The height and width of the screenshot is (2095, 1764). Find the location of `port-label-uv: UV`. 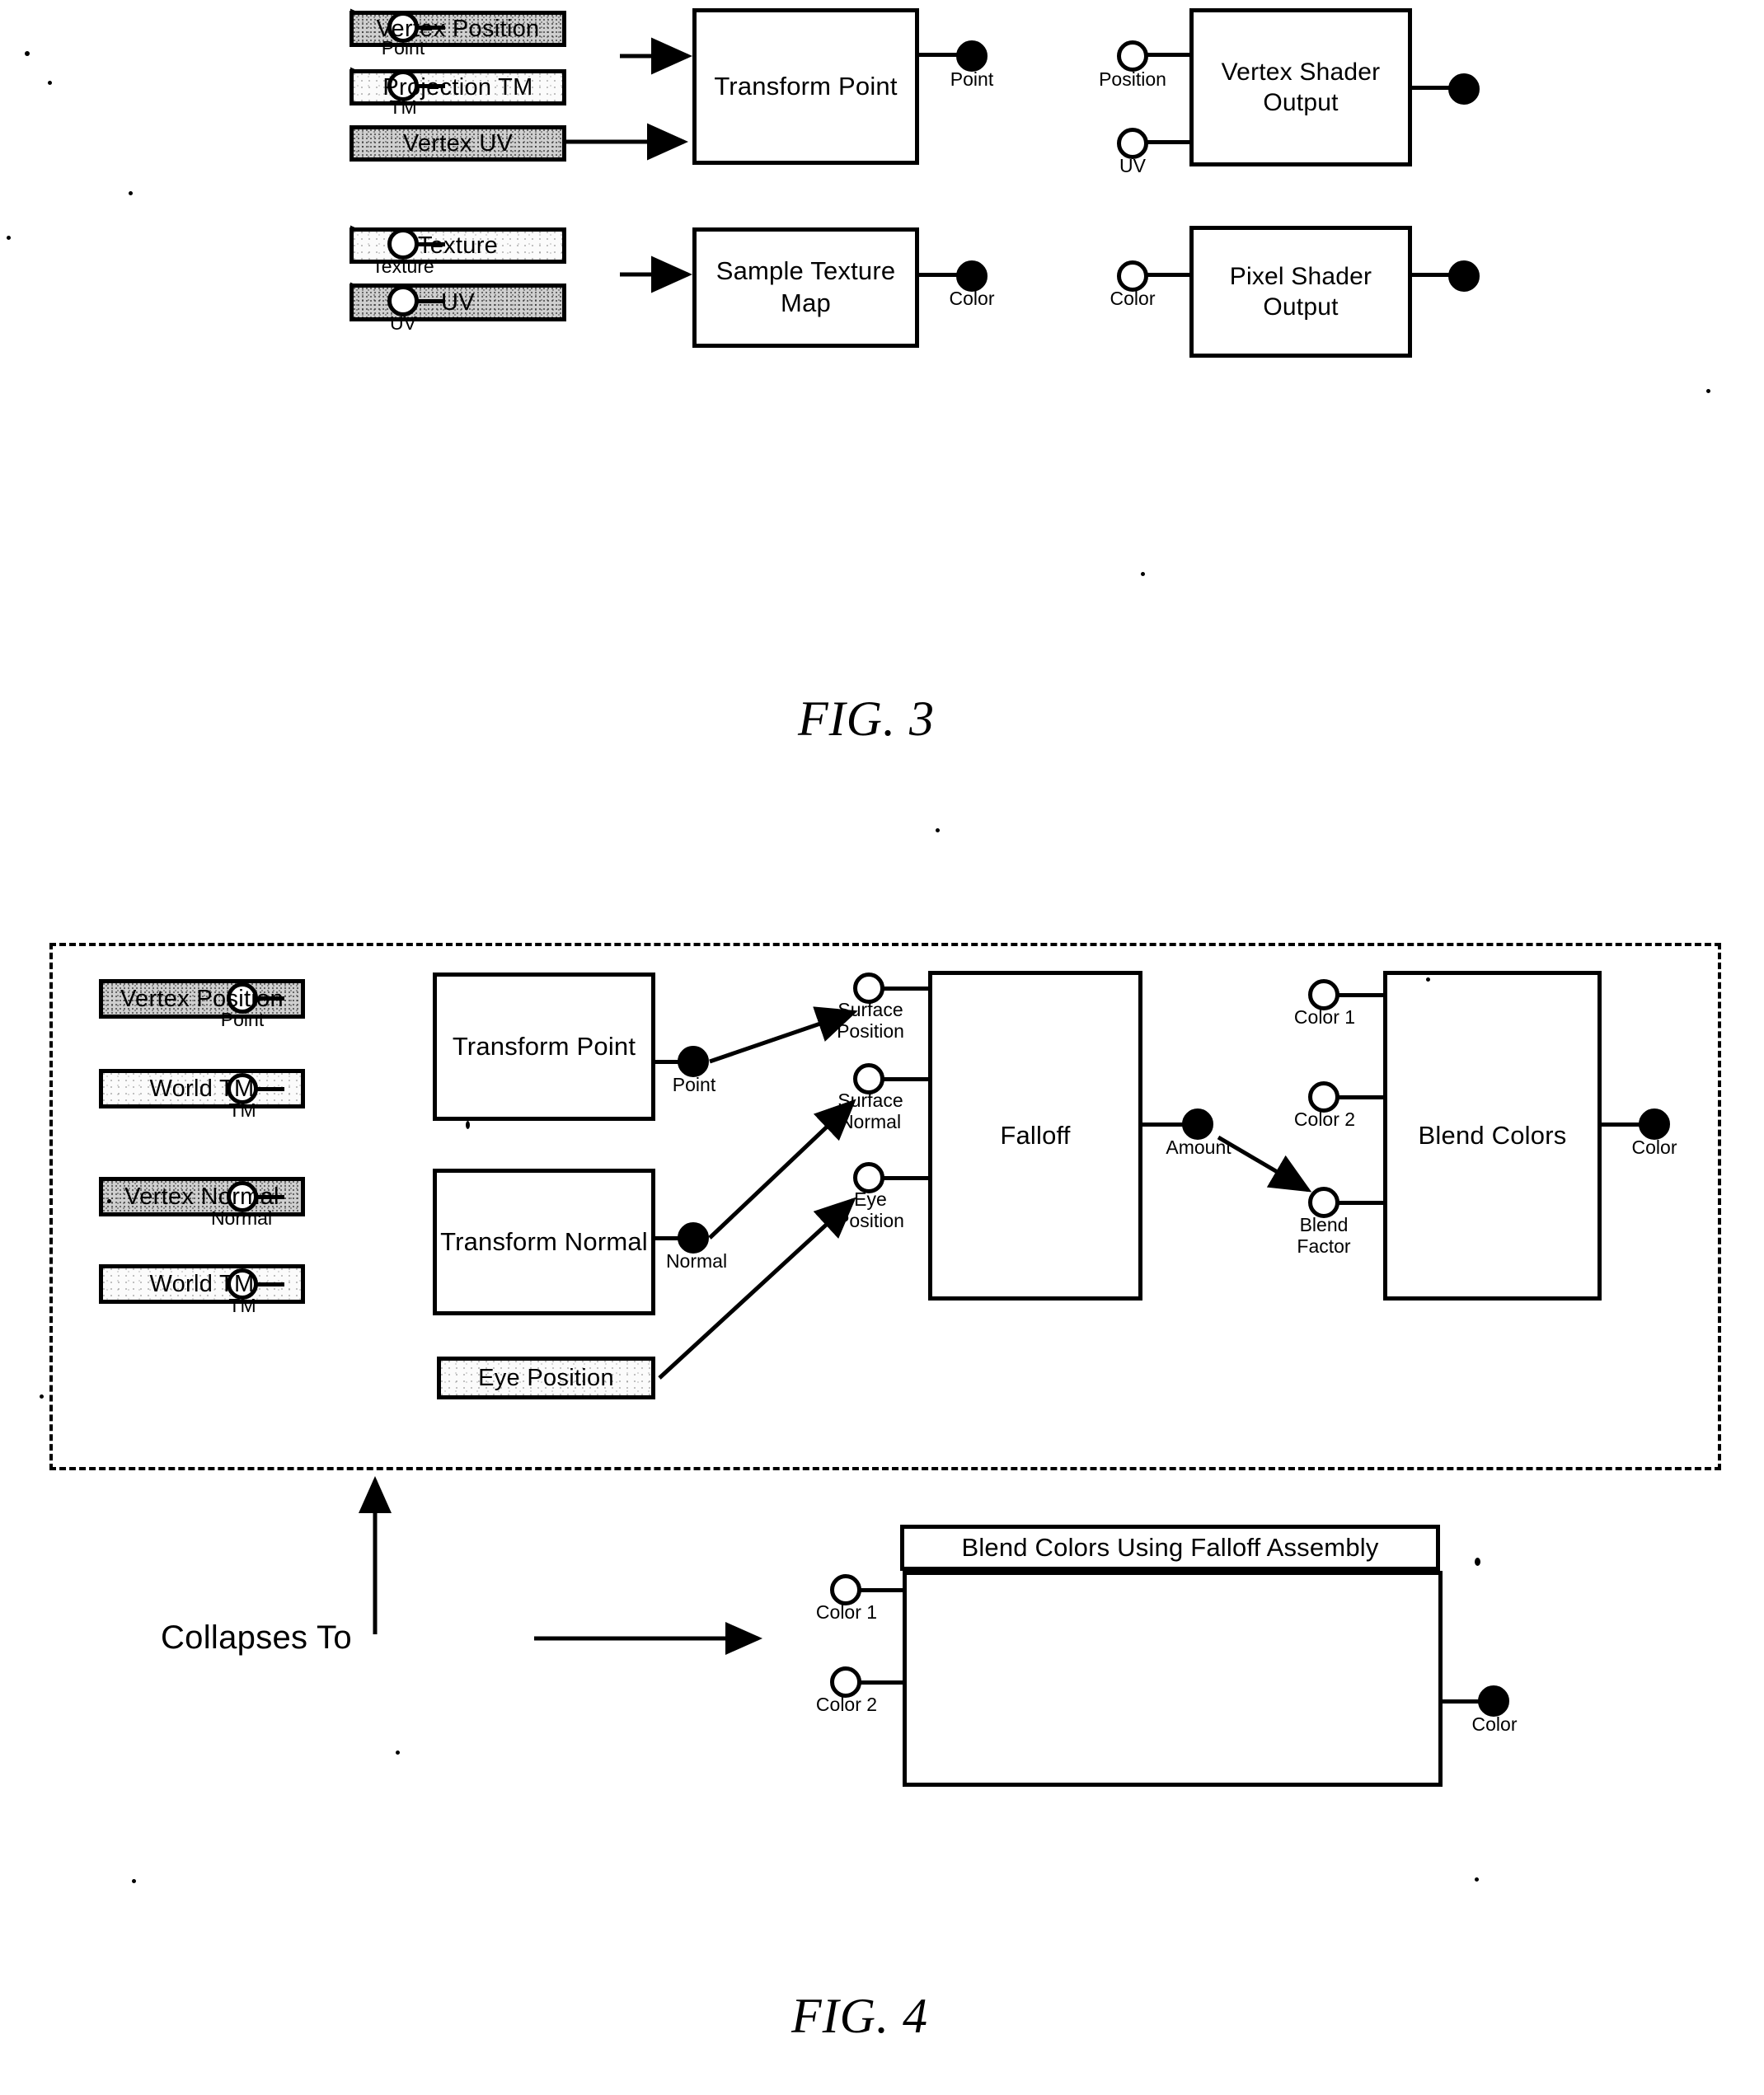

port-label-uv: UV is located at coordinates (1132, 165).